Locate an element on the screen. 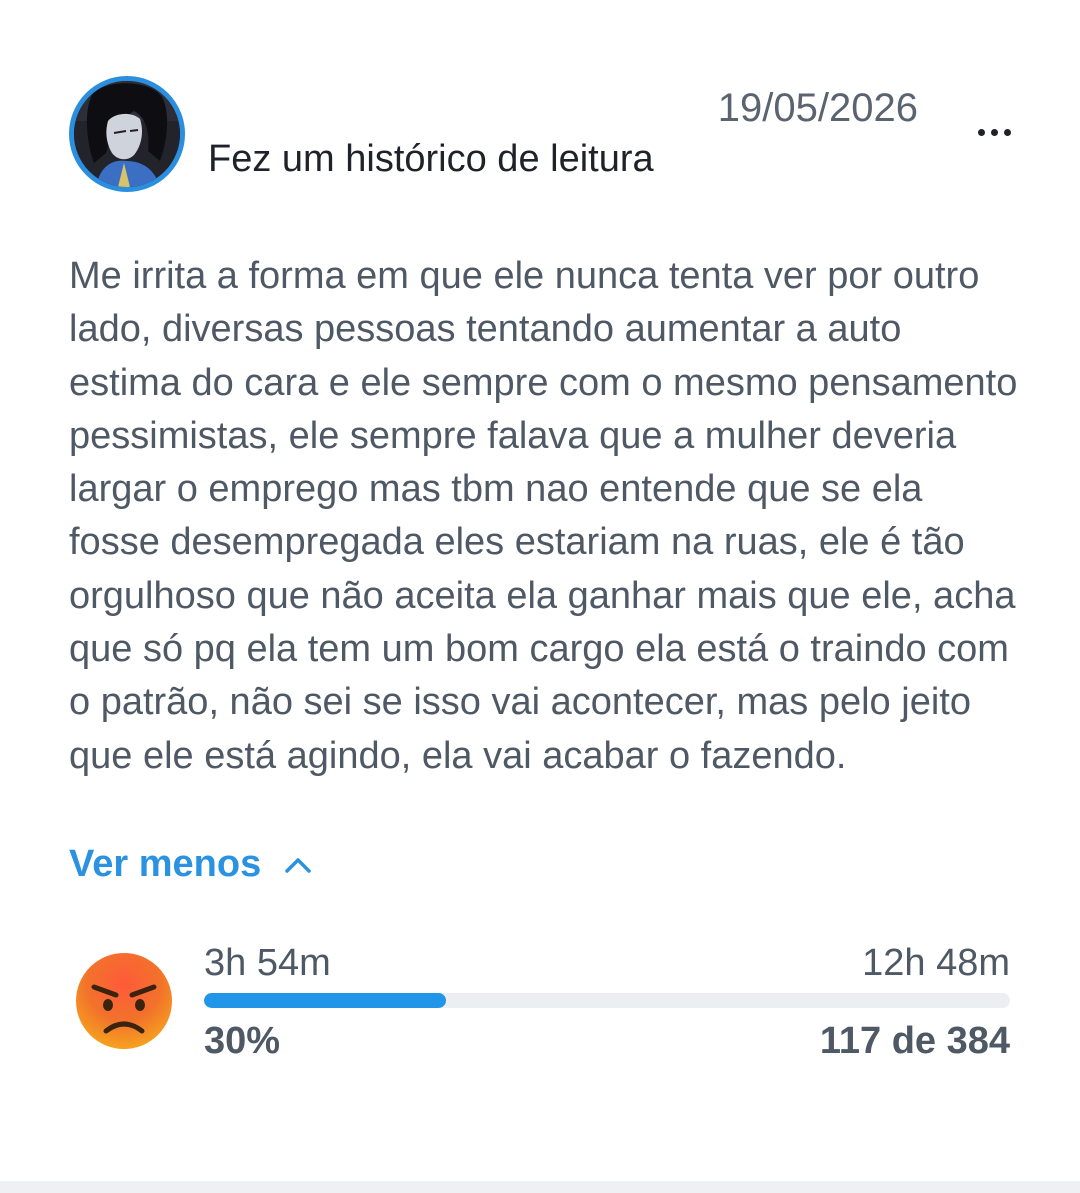 This screenshot has height=1193, width=1080. see-less-label: Ver menos is located at coordinates (165, 864).